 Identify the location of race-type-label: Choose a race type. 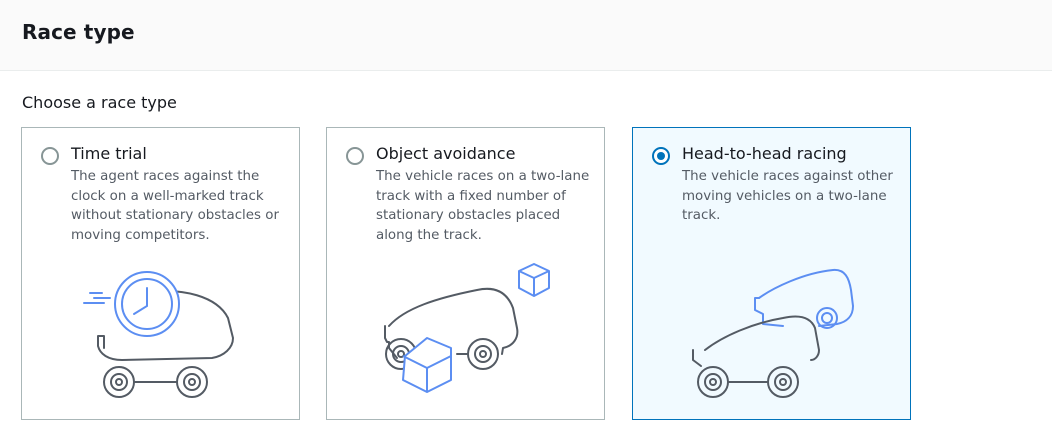
(99, 102).